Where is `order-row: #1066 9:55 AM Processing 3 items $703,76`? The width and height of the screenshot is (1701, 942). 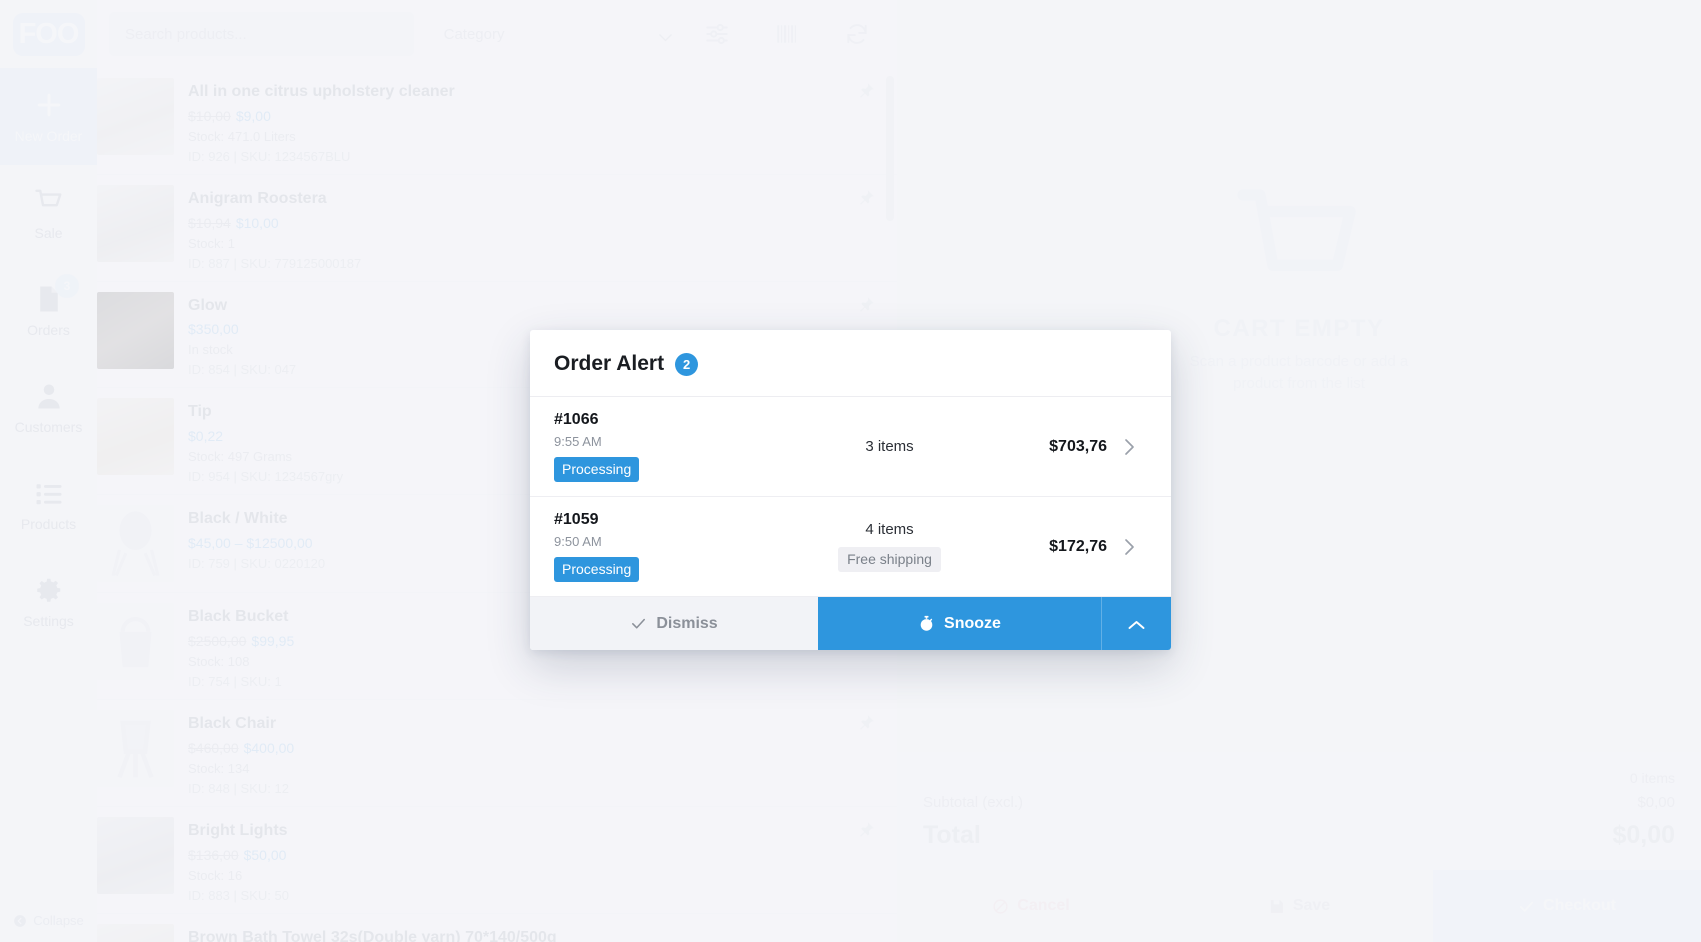
order-row: #1066 9:55 AM Processing 3 items $703,76 is located at coordinates (850, 447).